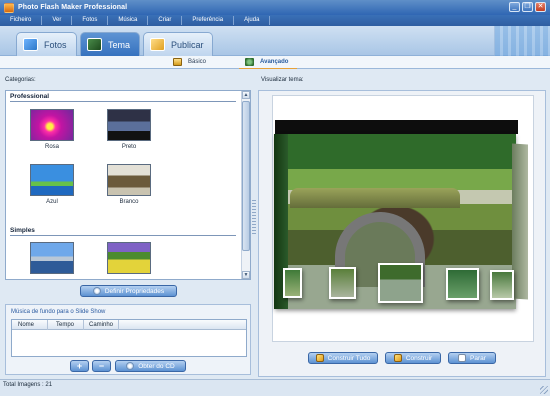  Describe the element at coordinates (165, 20) in the screenshot. I see `menu-criar: Criar` at that location.